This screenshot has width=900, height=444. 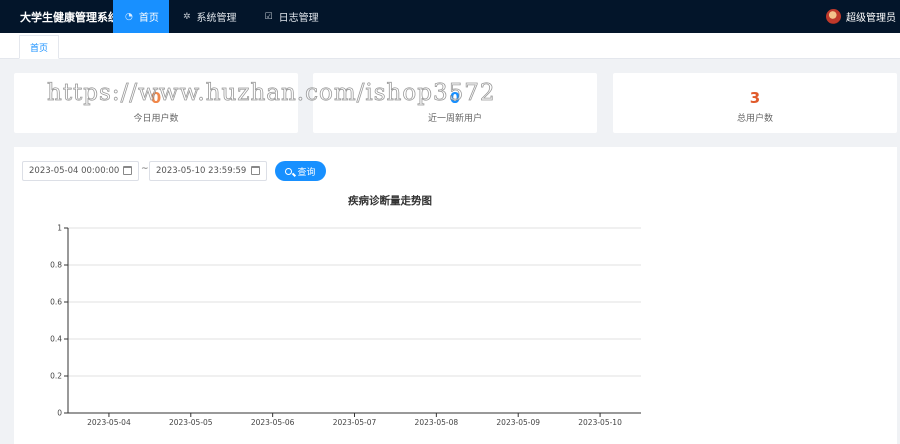 I want to click on x-tick-label: 2023-05-06, so click(x=273, y=422).